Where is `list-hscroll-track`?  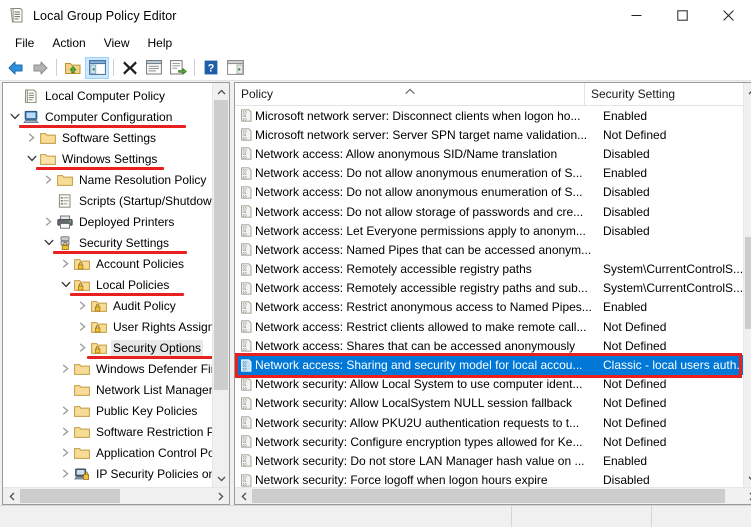
list-hscroll-track is located at coordinates (497, 496).